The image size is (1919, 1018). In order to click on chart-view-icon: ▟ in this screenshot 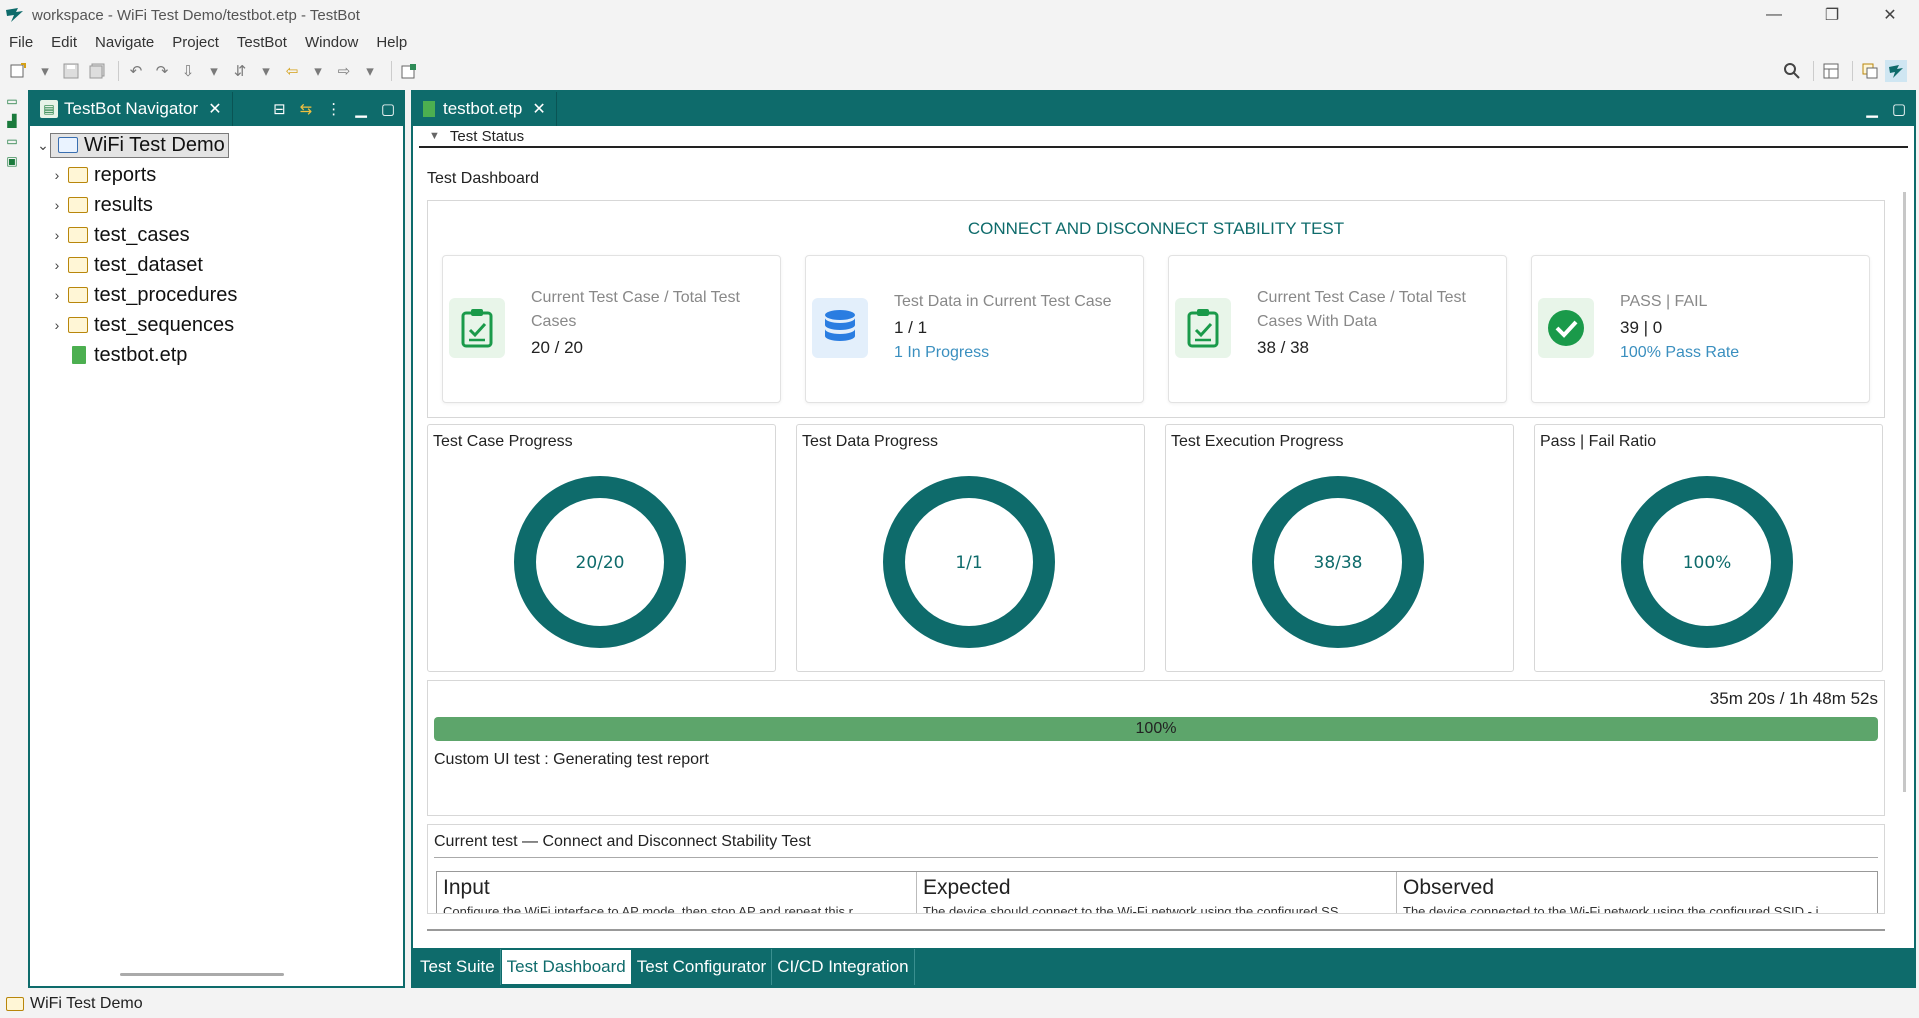, I will do `click(12, 121)`.